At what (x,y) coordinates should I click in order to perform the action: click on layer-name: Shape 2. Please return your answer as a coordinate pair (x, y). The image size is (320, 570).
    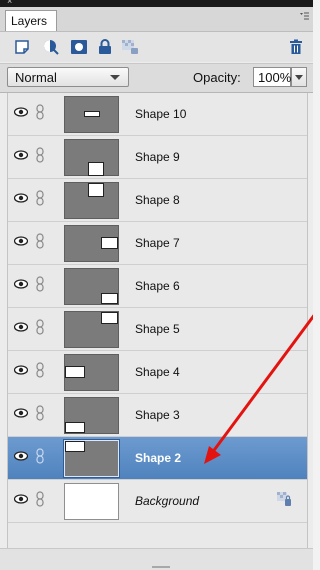
    Looking at the image, I should click on (158, 458).